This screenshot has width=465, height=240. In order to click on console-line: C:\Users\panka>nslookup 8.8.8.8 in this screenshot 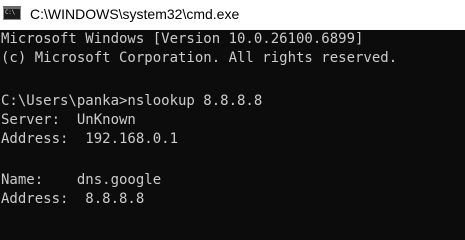, I will do `click(132, 101)`.